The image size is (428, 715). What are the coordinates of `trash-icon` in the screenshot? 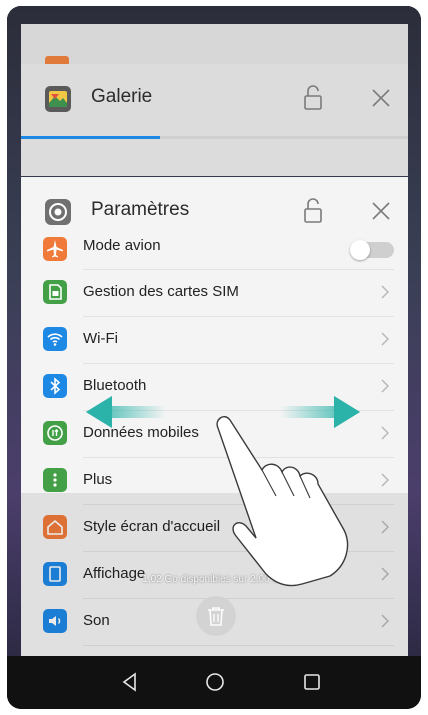 It's located at (216, 616).